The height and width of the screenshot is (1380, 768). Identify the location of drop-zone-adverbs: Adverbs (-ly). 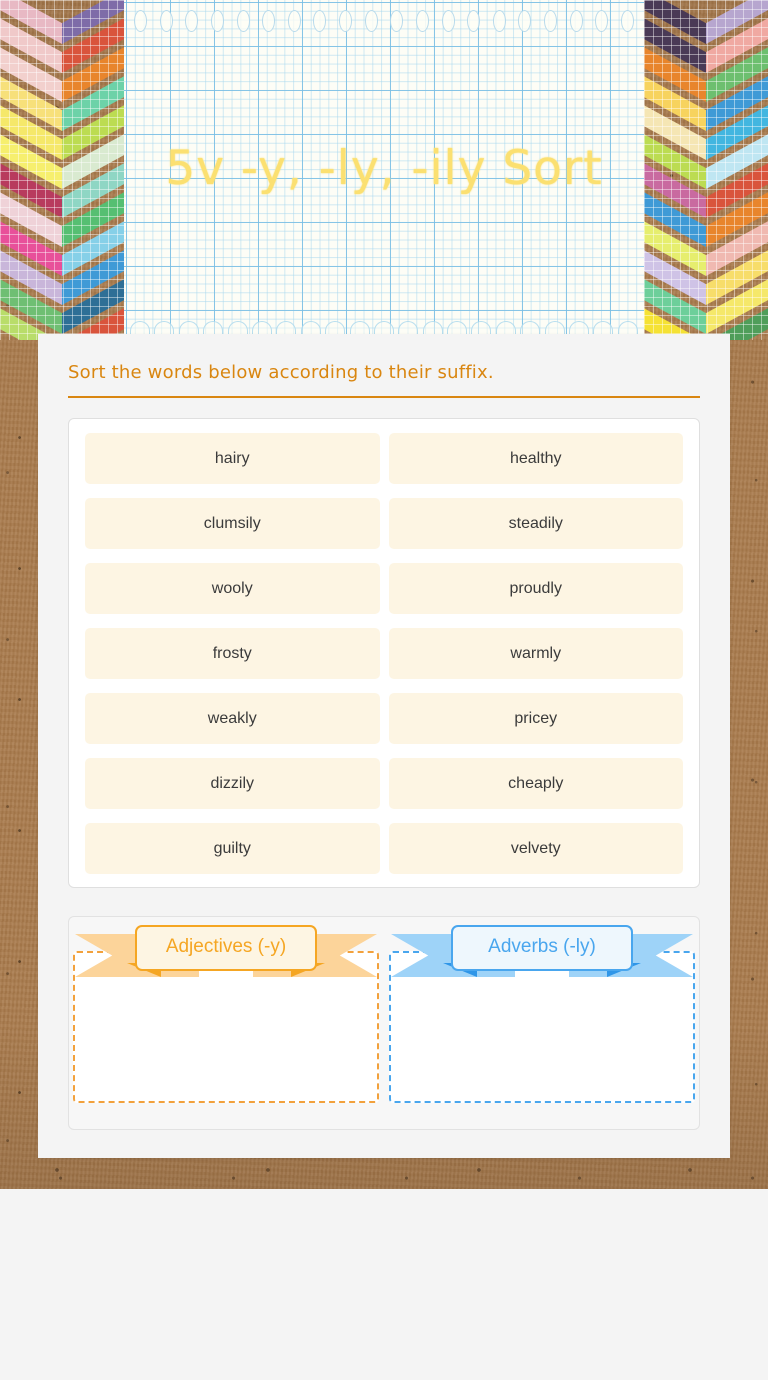
(542, 1014).